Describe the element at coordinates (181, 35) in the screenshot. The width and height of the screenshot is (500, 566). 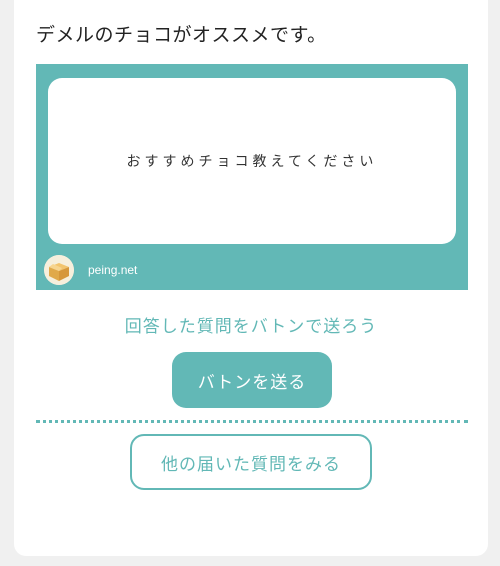
I see `answer-text: デメルのチョコがオススメです。` at that location.